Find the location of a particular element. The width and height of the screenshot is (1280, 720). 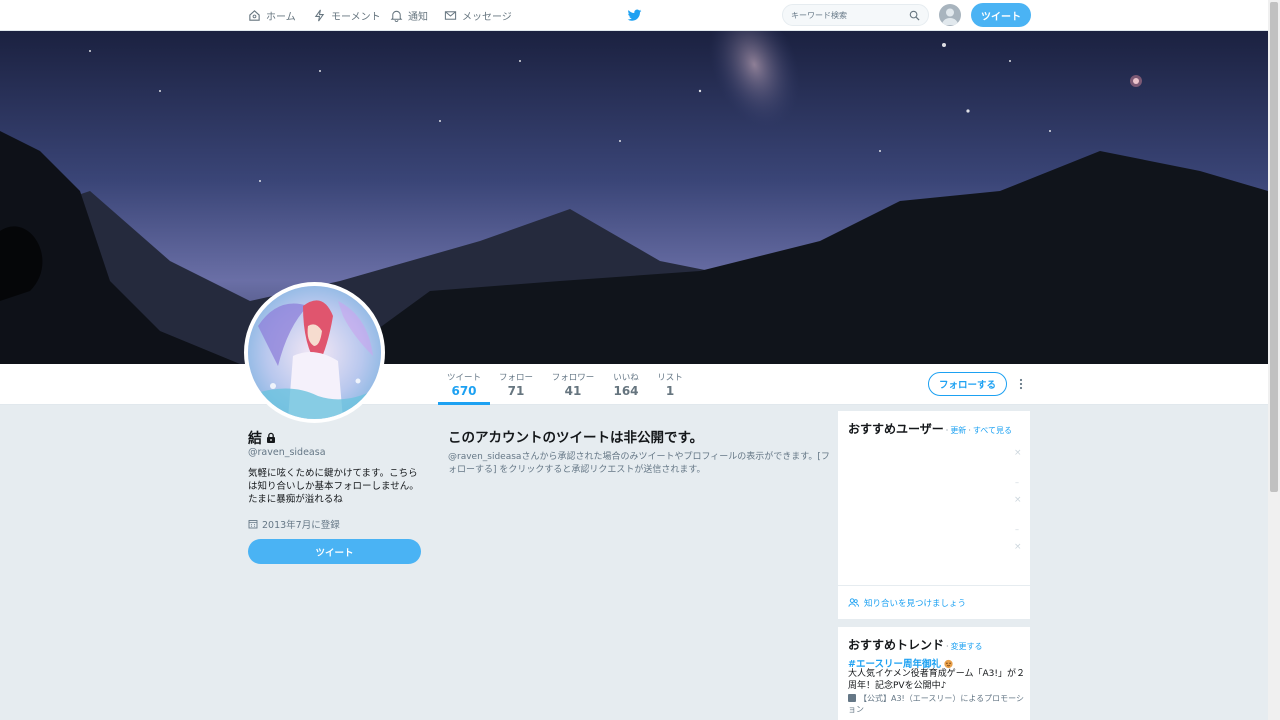

twitter-bird-icon is located at coordinates (634, 15).